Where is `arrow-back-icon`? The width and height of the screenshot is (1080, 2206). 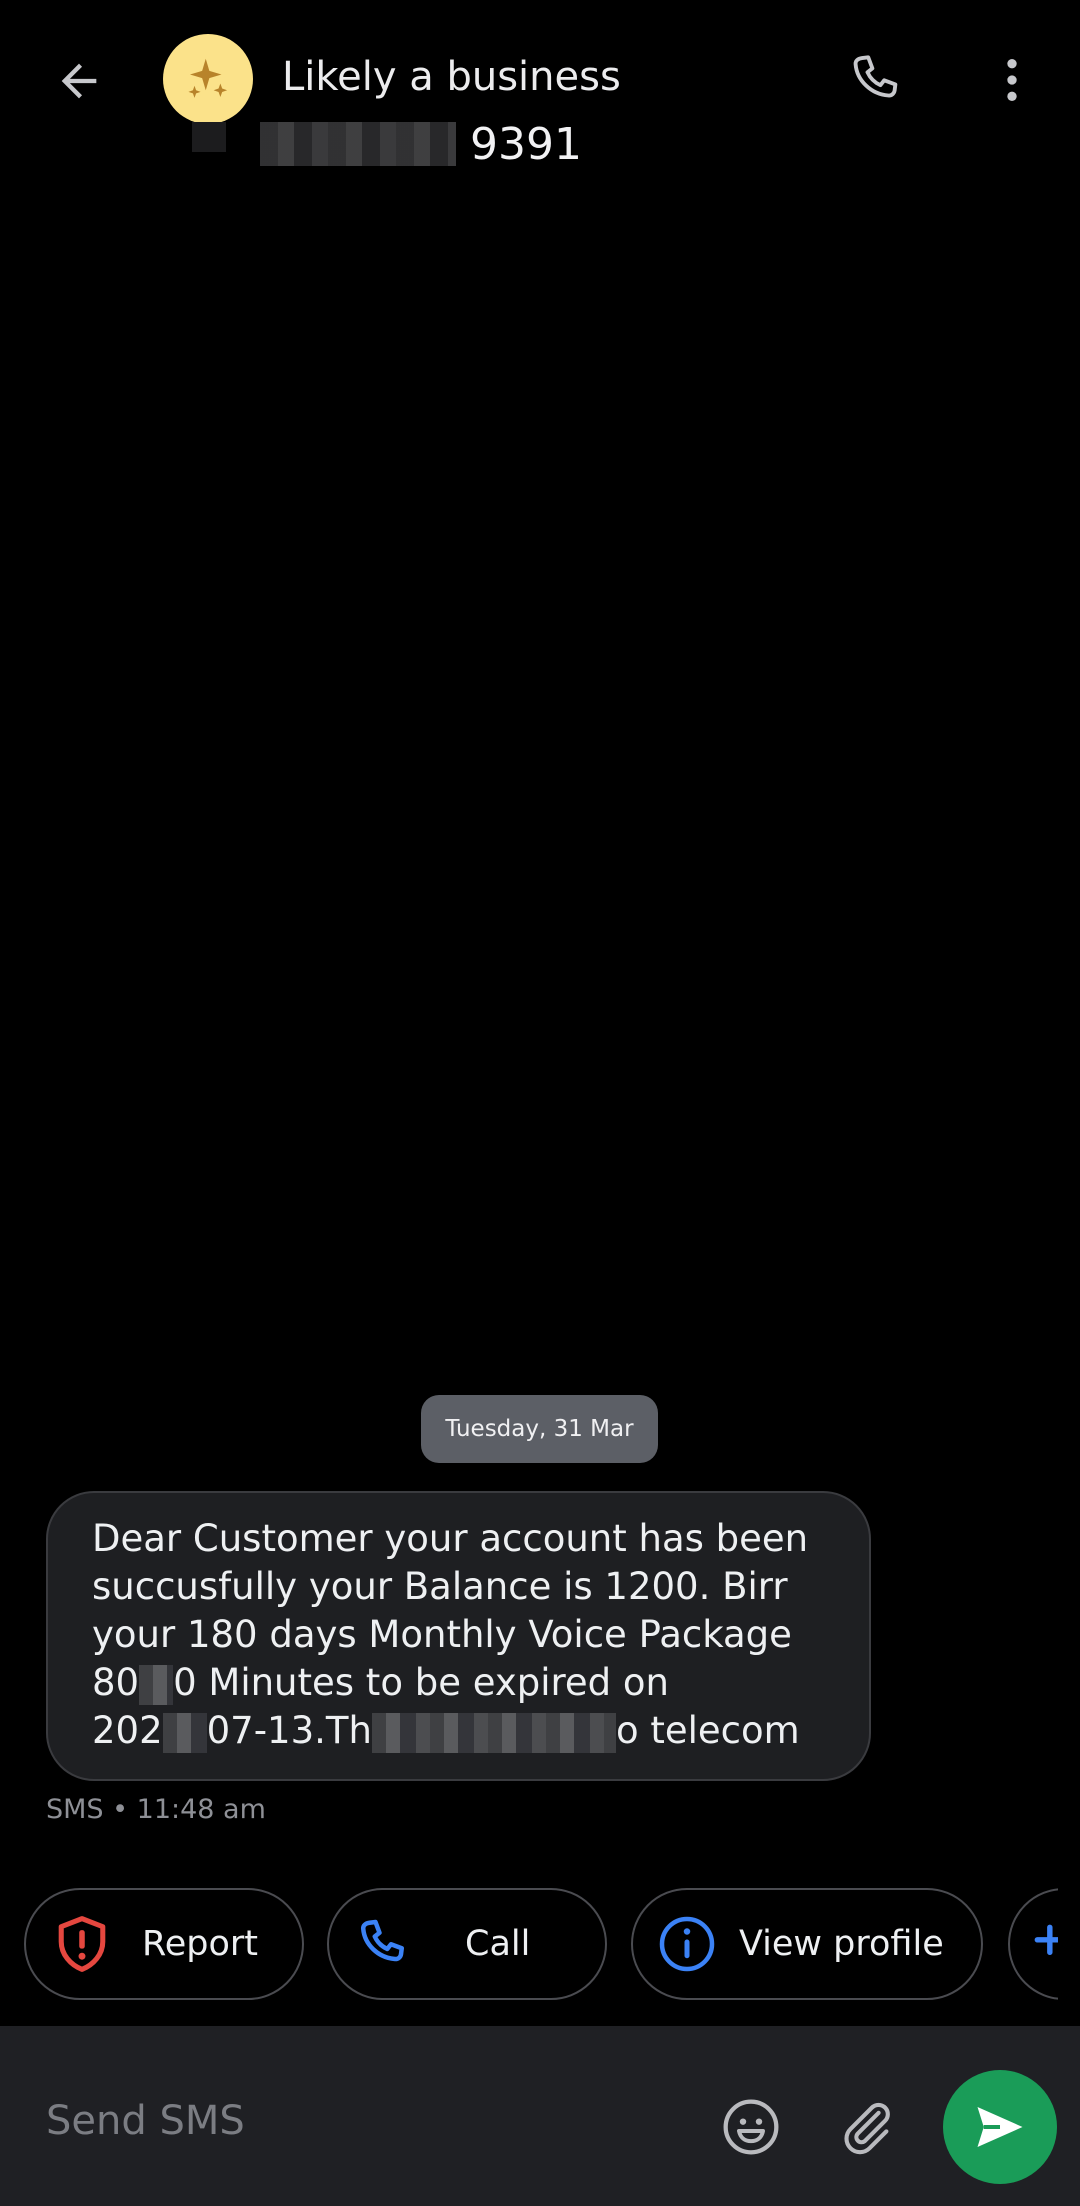 arrow-back-icon is located at coordinates (79, 81).